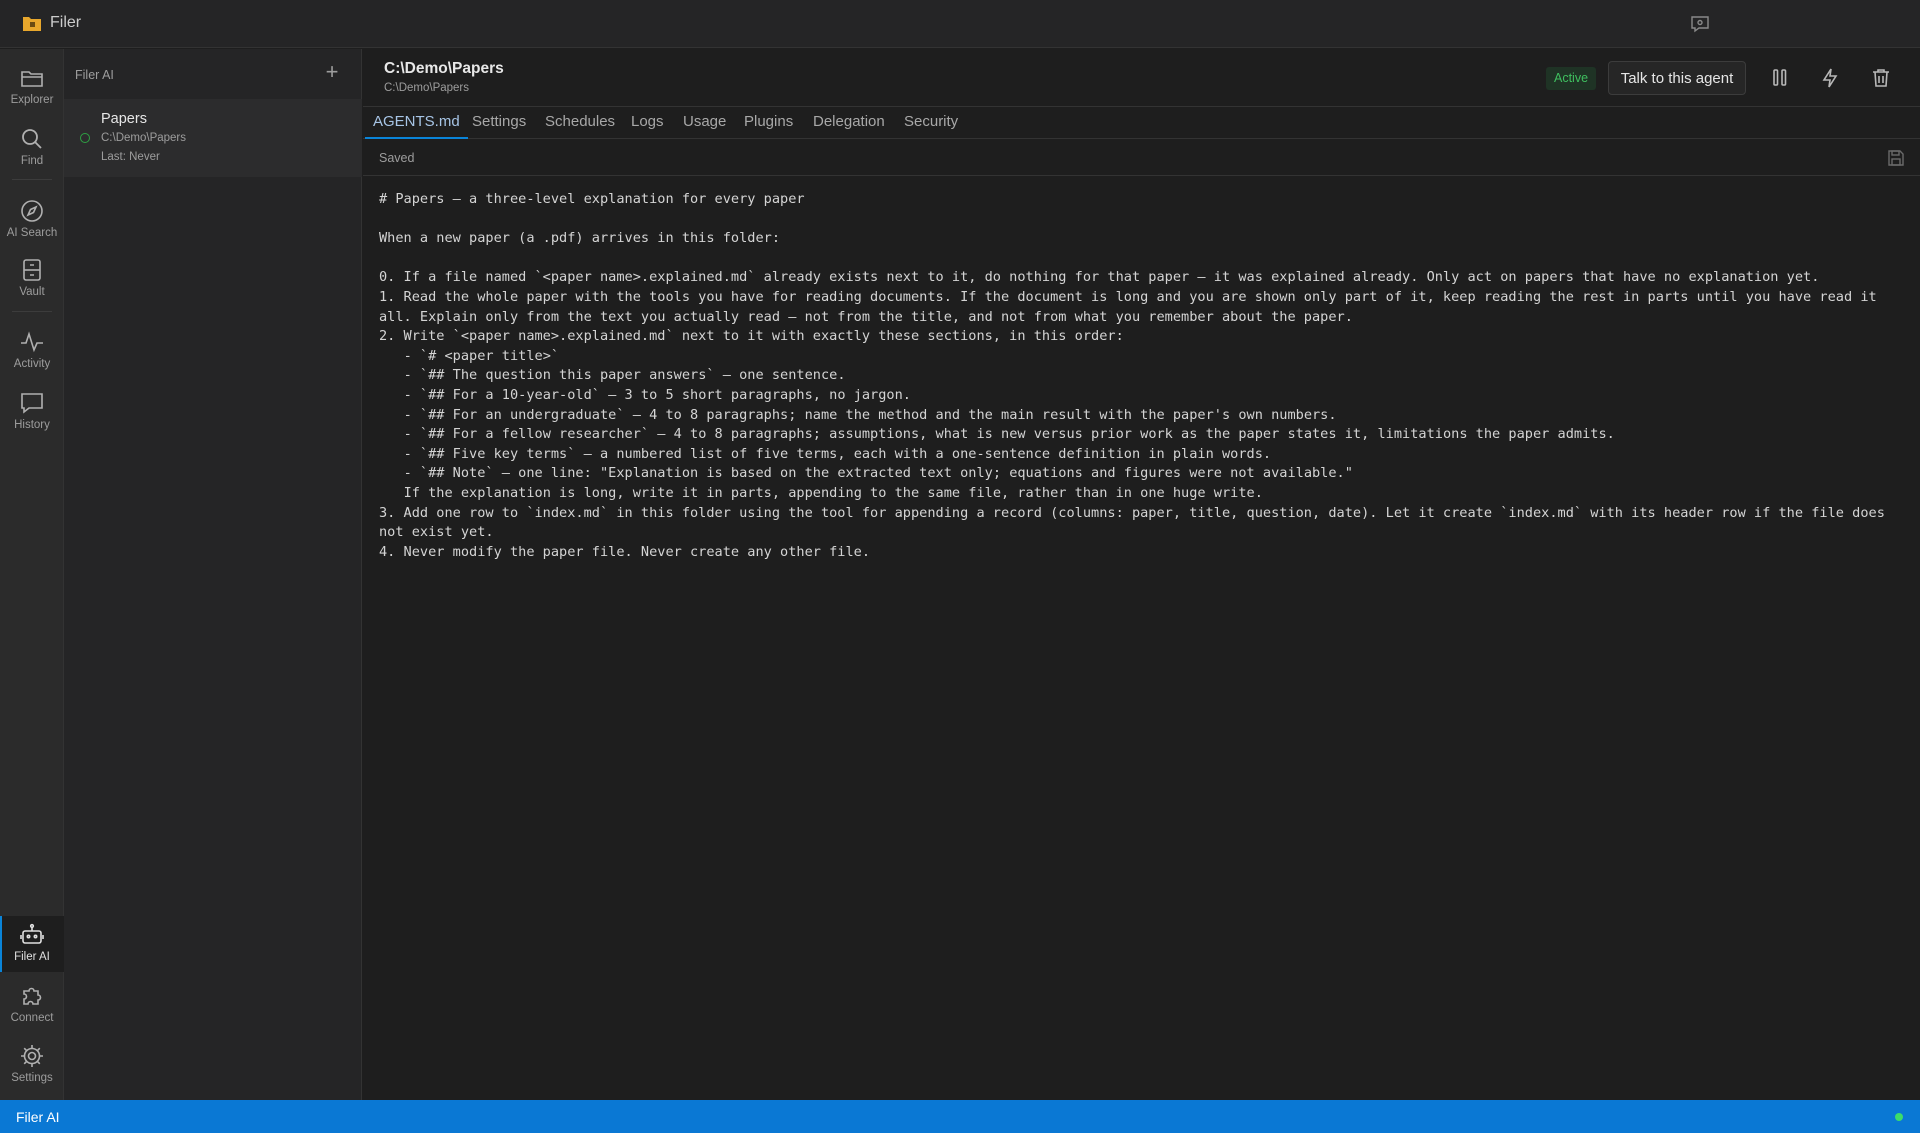 The width and height of the screenshot is (1920, 1133). What do you see at coordinates (124, 119) in the screenshot?
I see `agent-name: Papers` at bounding box center [124, 119].